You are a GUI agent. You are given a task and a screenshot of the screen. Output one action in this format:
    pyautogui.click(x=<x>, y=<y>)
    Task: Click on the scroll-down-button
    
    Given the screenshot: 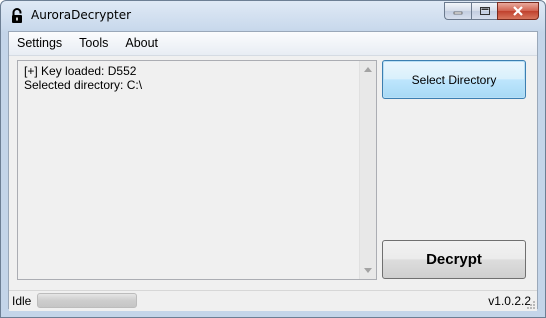 What is the action you would take?
    pyautogui.click(x=368, y=270)
    